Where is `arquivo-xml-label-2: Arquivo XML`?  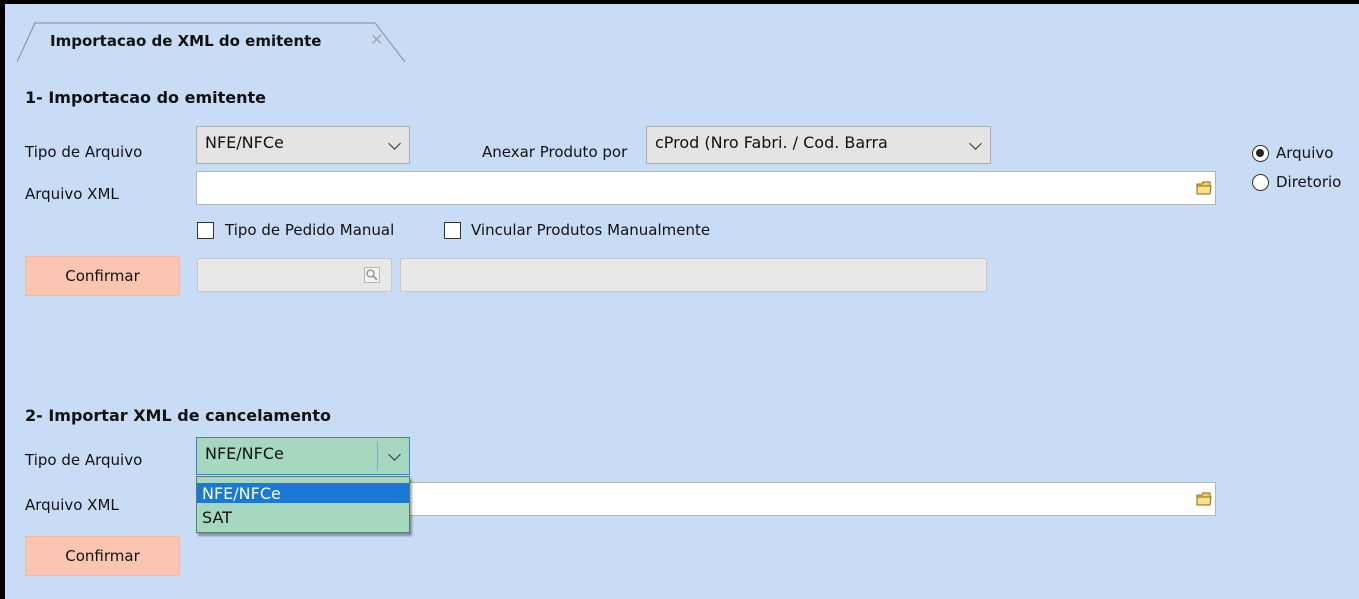 arquivo-xml-label-2: Arquivo XML is located at coordinates (72, 505).